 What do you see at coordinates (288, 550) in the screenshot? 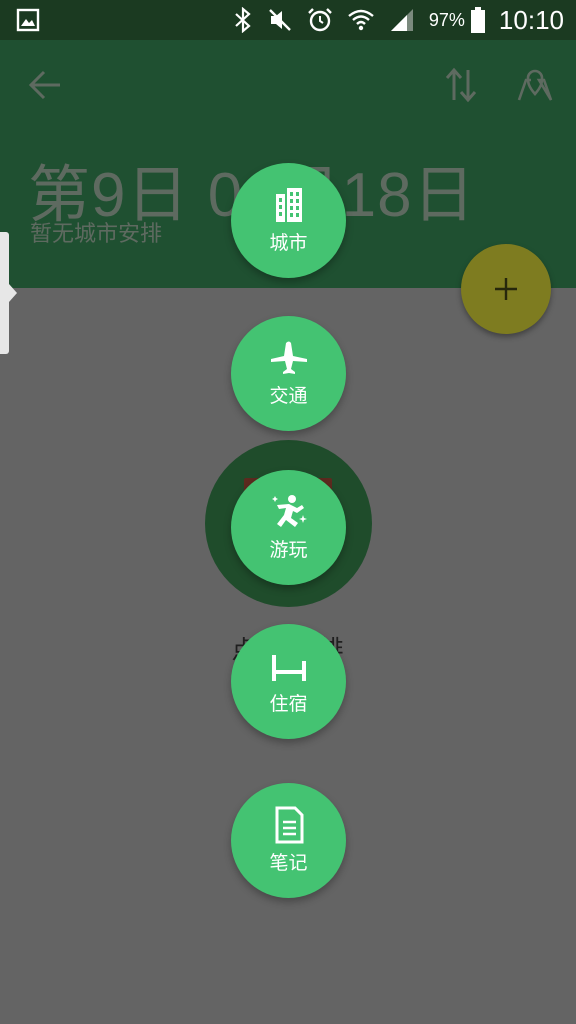
I see `dial-play-label: 游玩` at bounding box center [288, 550].